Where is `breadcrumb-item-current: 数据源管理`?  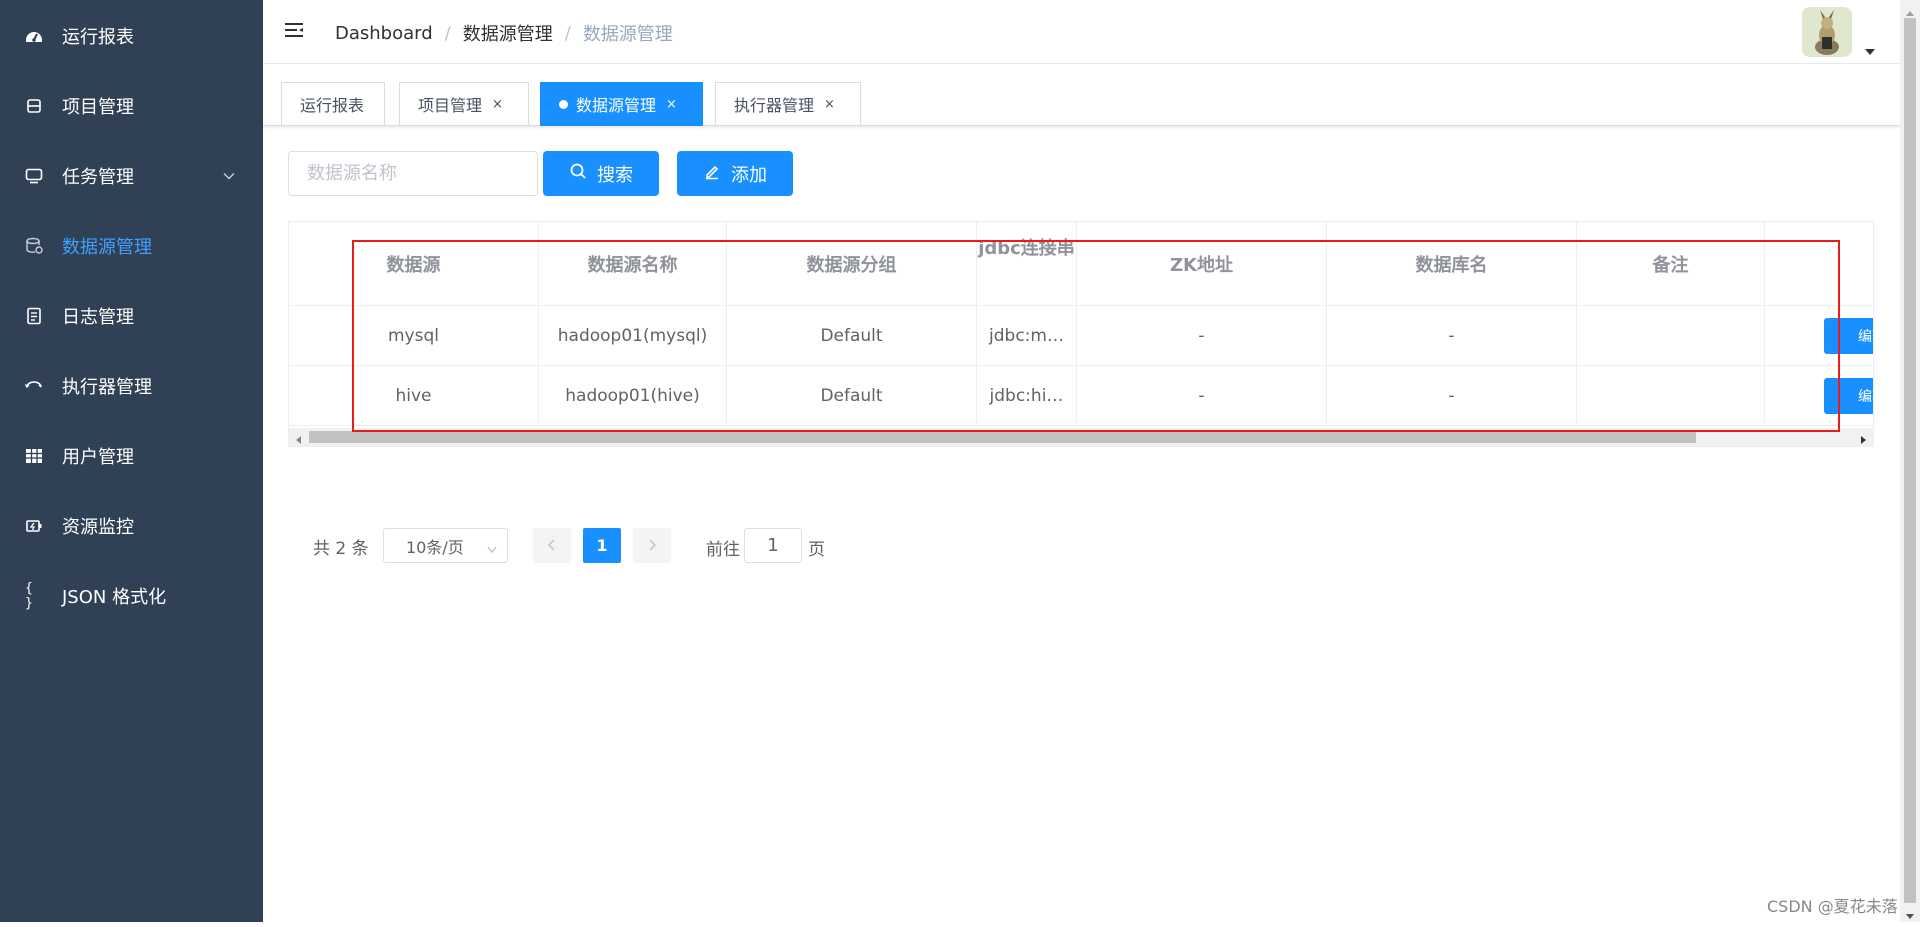 breadcrumb-item-current: 数据源管理 is located at coordinates (627, 34).